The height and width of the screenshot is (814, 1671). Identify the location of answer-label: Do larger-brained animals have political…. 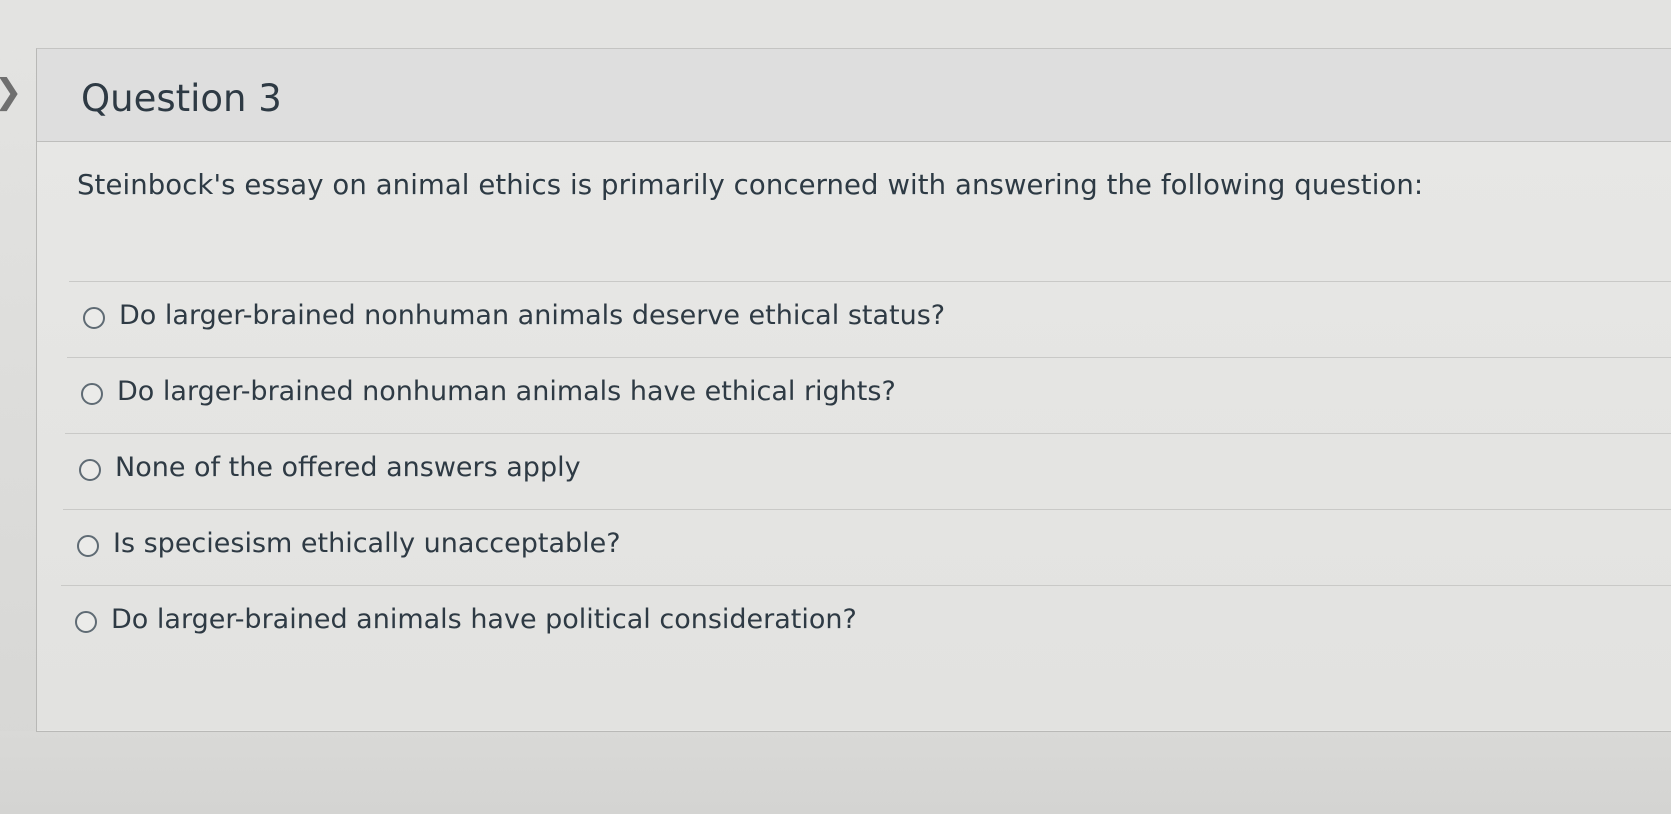
(484, 619).